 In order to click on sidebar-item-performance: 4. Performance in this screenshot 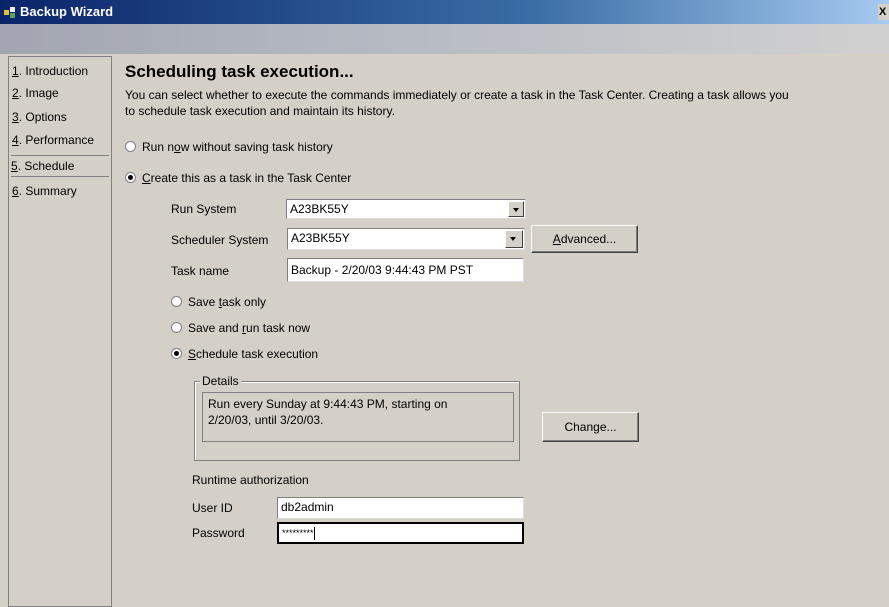, I will do `click(62, 140)`.